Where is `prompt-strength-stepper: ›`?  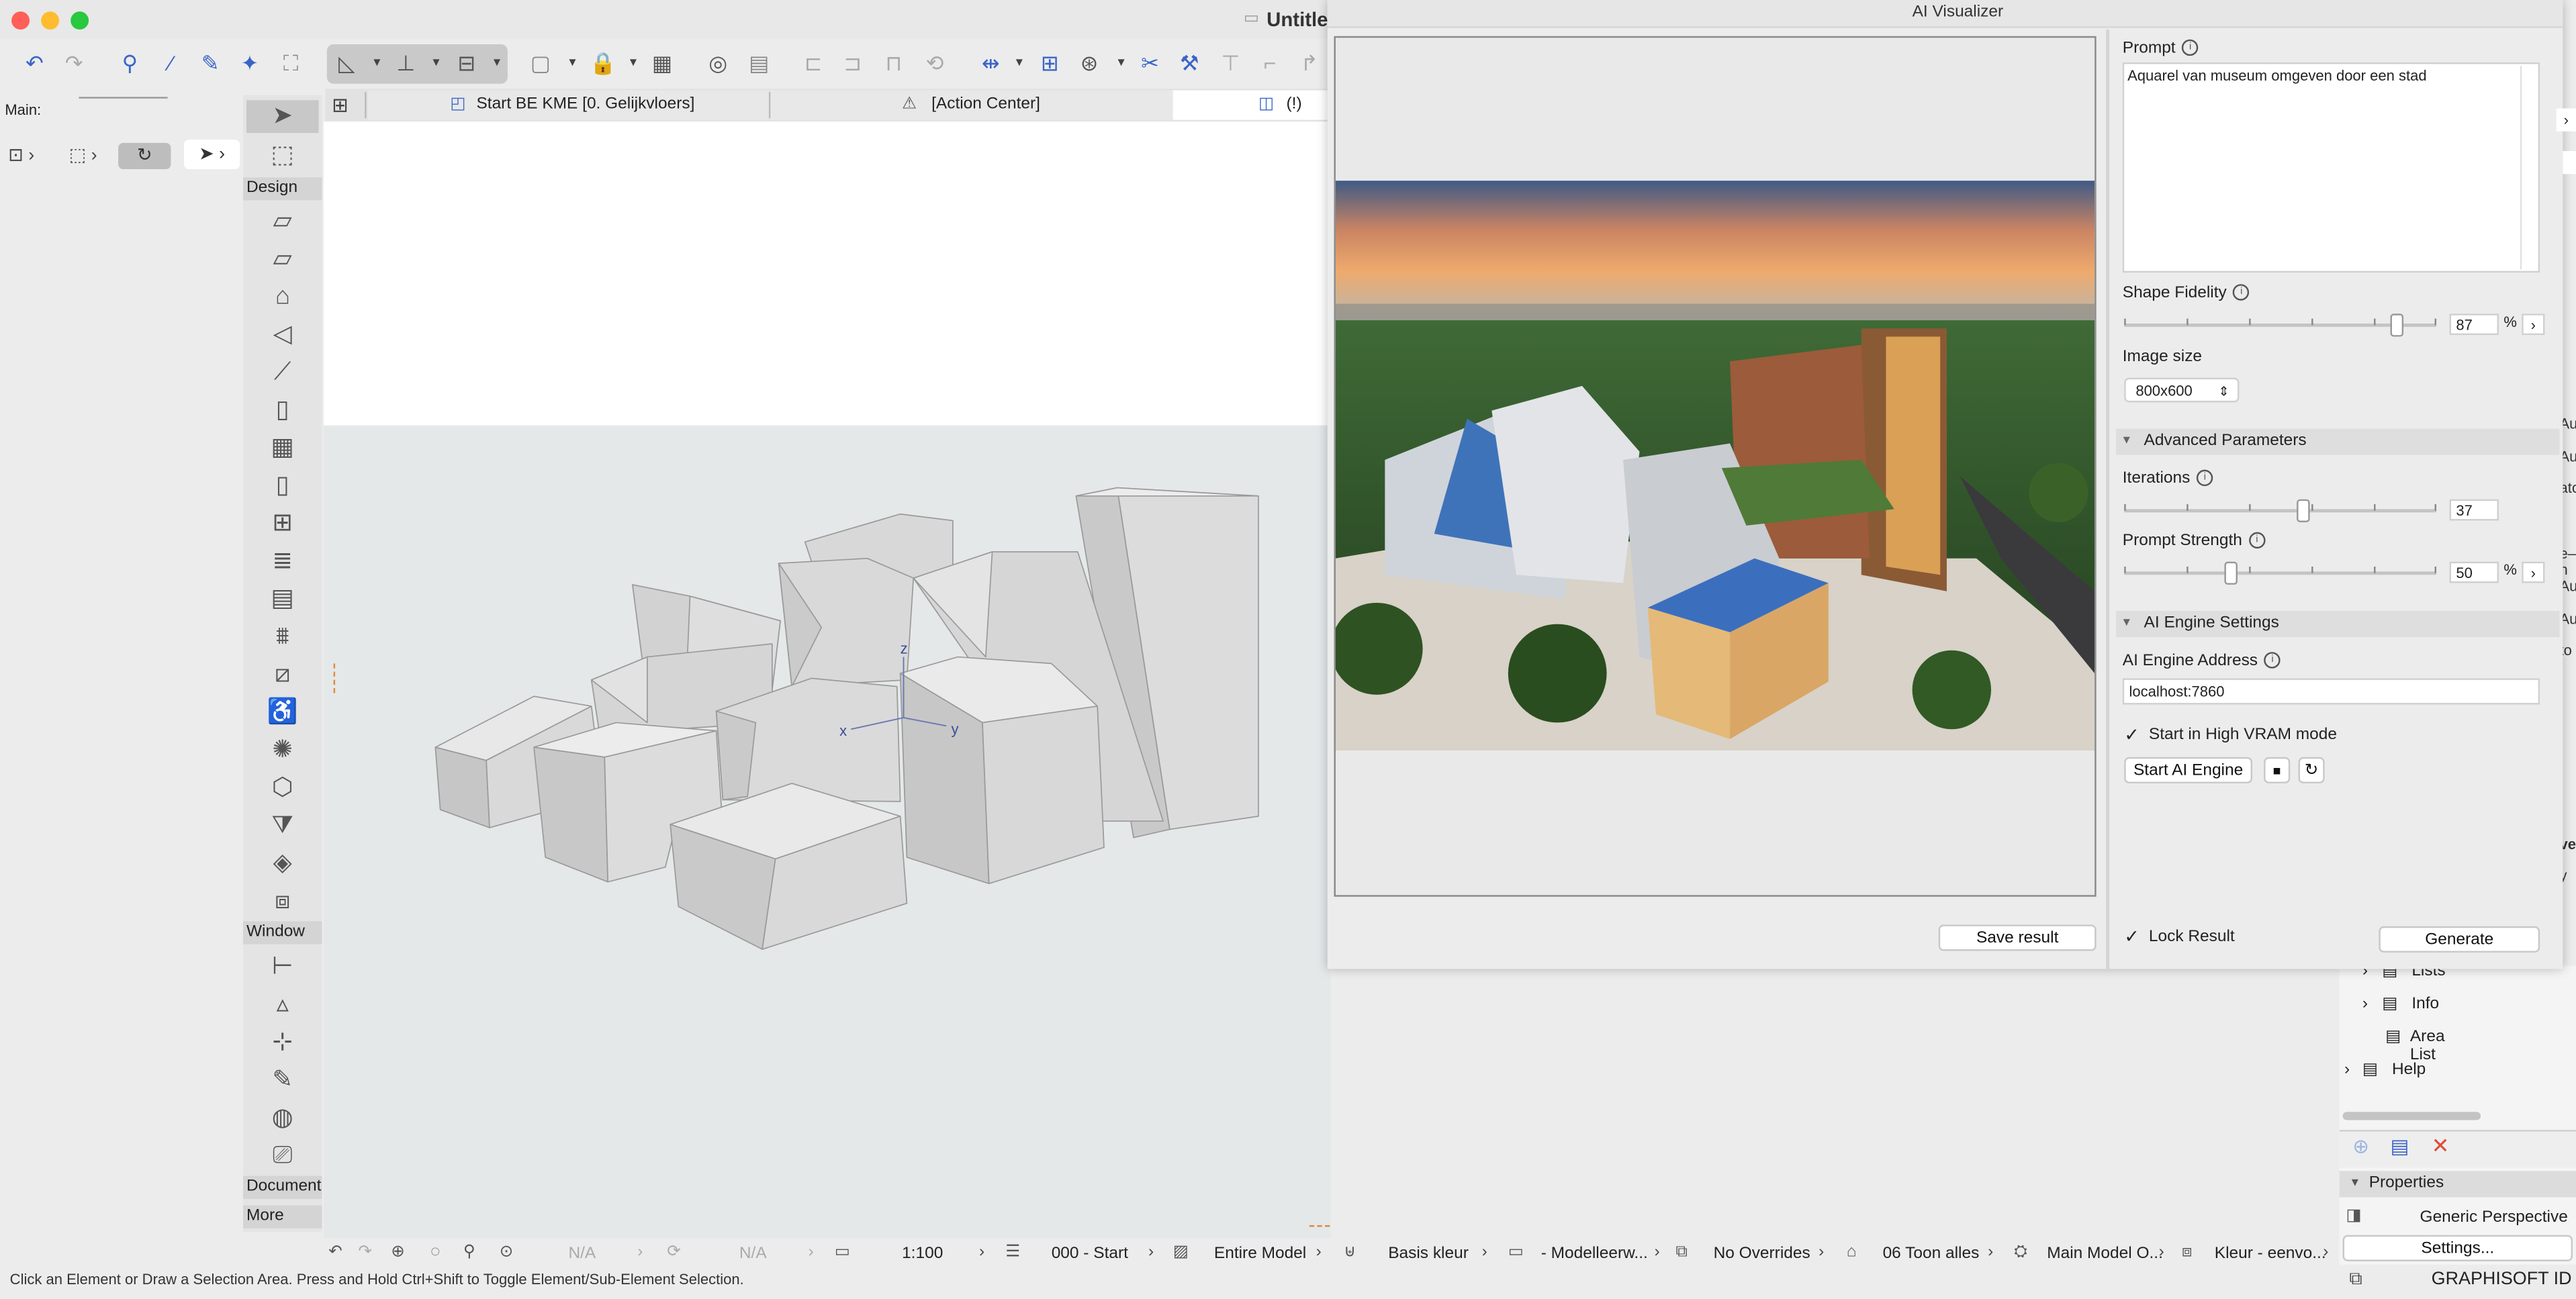 prompt-strength-stepper: › is located at coordinates (2533, 572).